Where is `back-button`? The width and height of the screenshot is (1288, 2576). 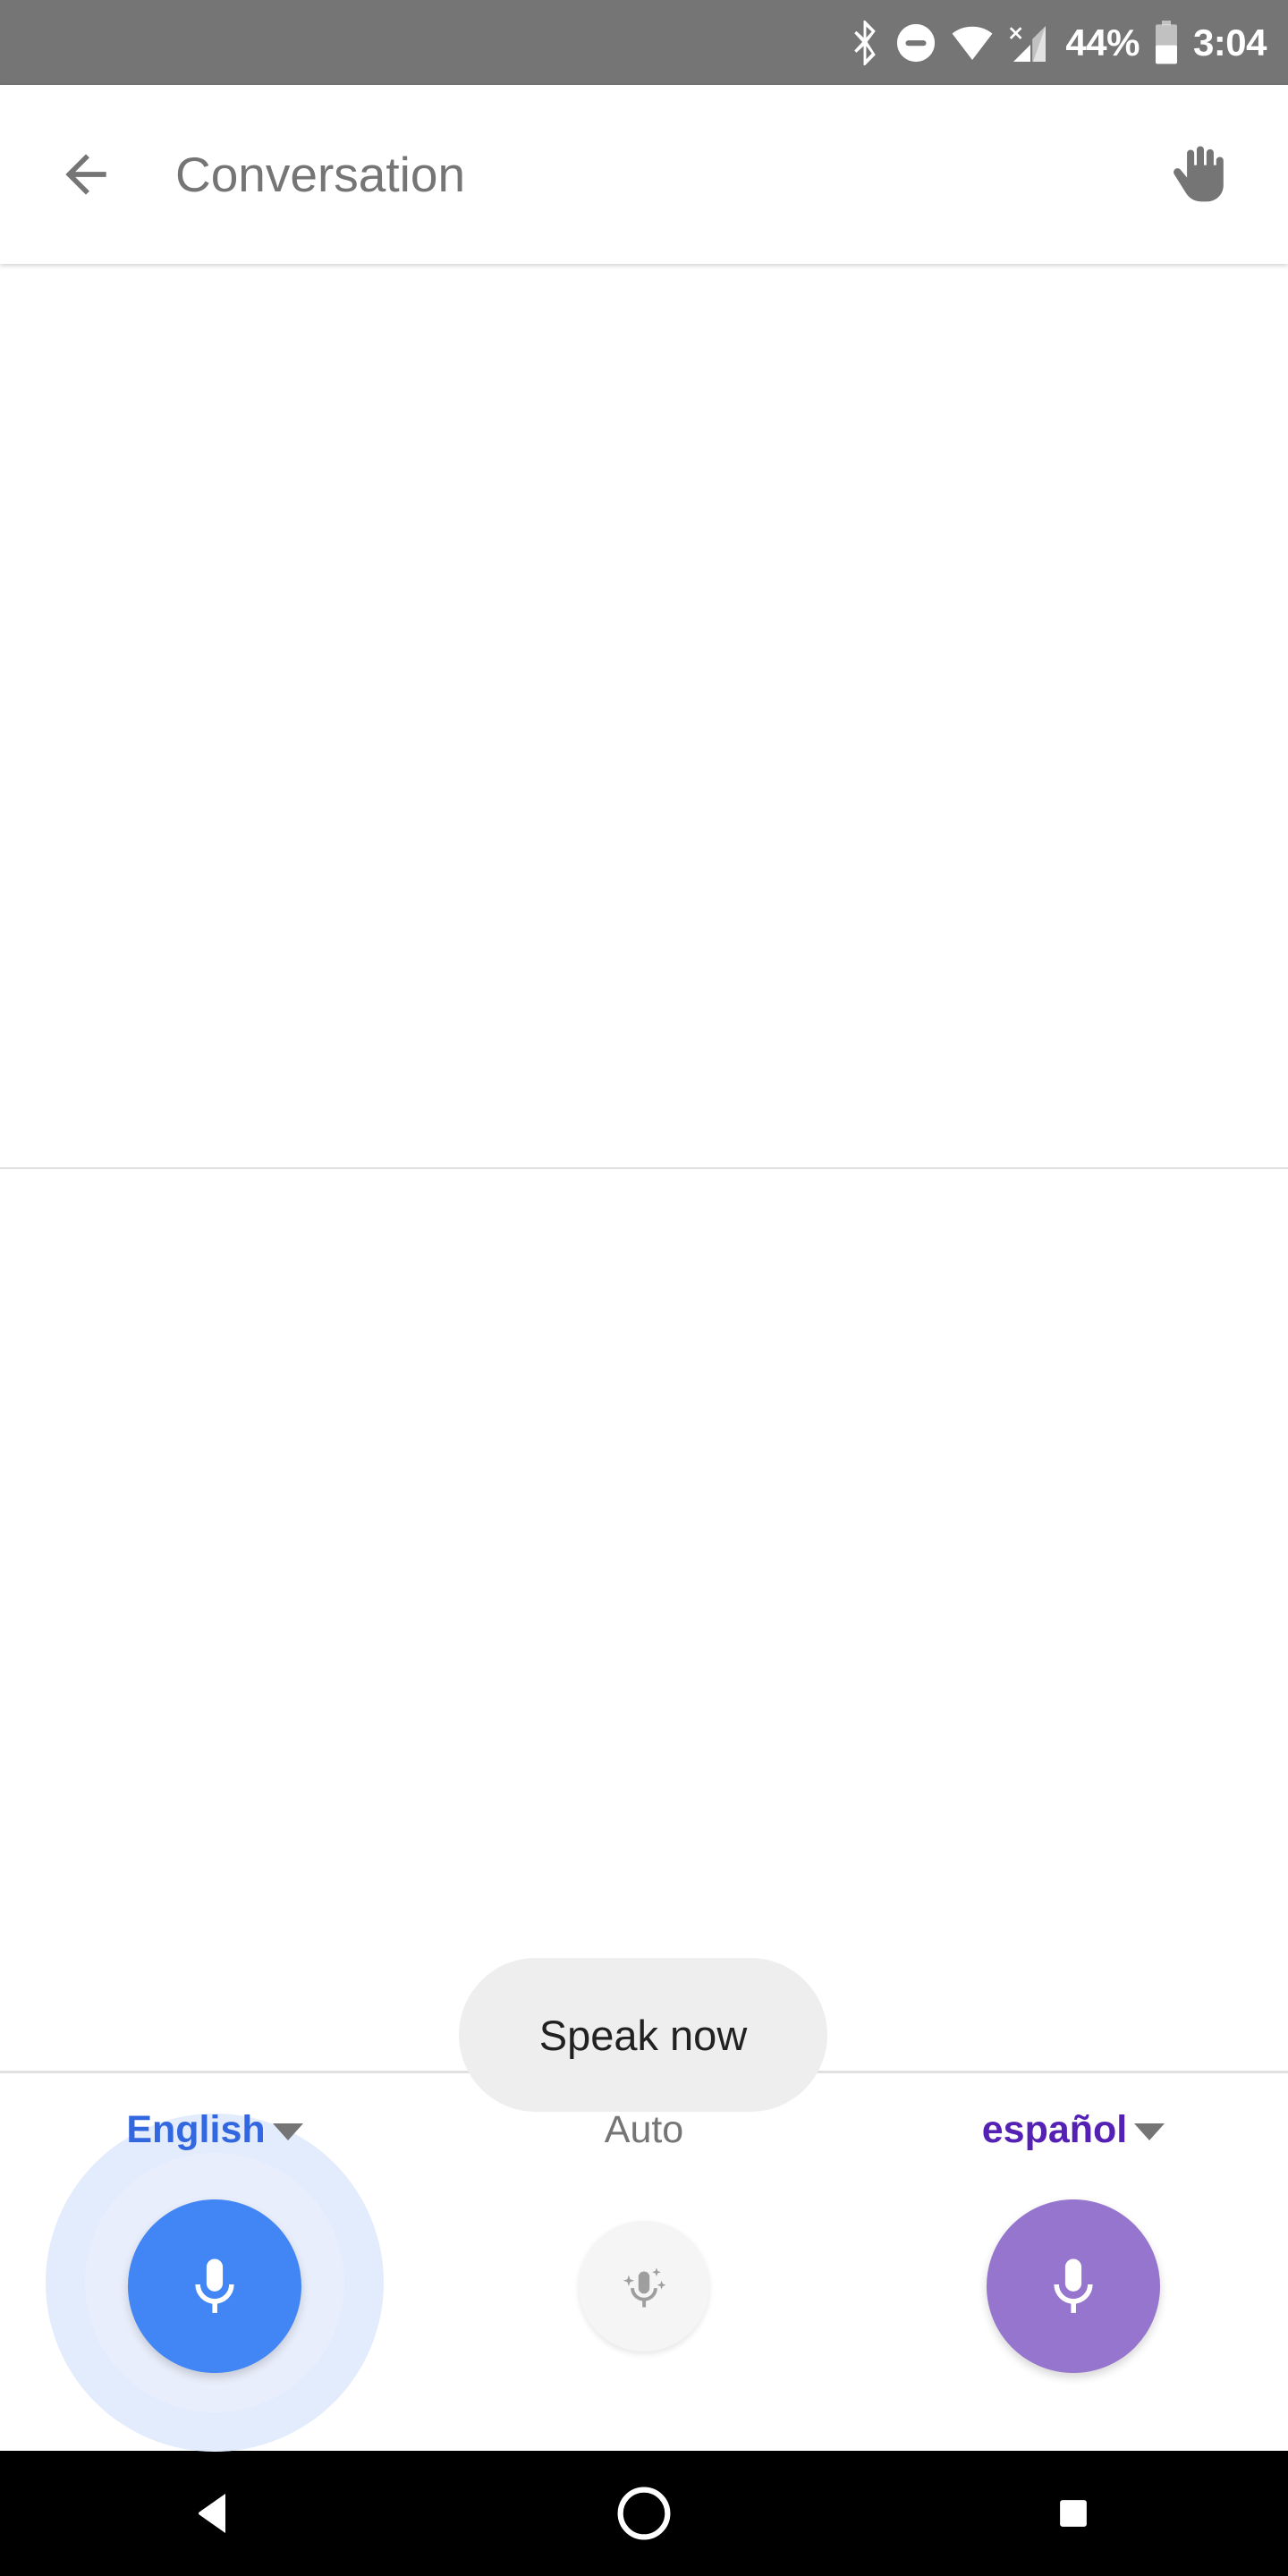 back-button is located at coordinates (86, 174).